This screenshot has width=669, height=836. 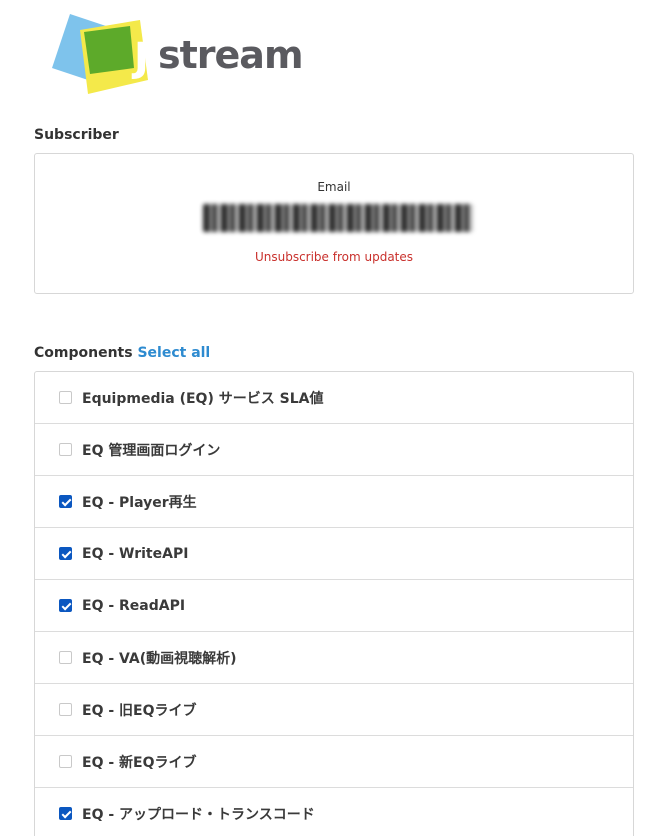 I want to click on components-heading: Components, so click(x=83, y=353).